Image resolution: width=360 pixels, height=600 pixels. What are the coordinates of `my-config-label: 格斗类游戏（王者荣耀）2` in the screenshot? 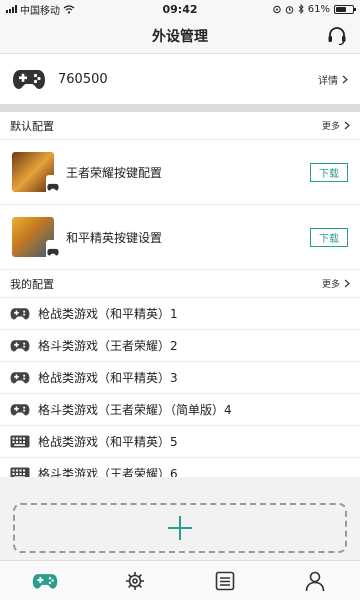 It's located at (108, 346).